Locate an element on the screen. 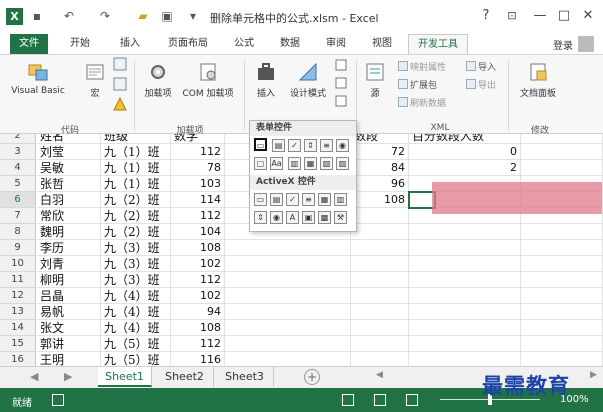  insert-control-button: 插入 is located at coordinates (266, 80).